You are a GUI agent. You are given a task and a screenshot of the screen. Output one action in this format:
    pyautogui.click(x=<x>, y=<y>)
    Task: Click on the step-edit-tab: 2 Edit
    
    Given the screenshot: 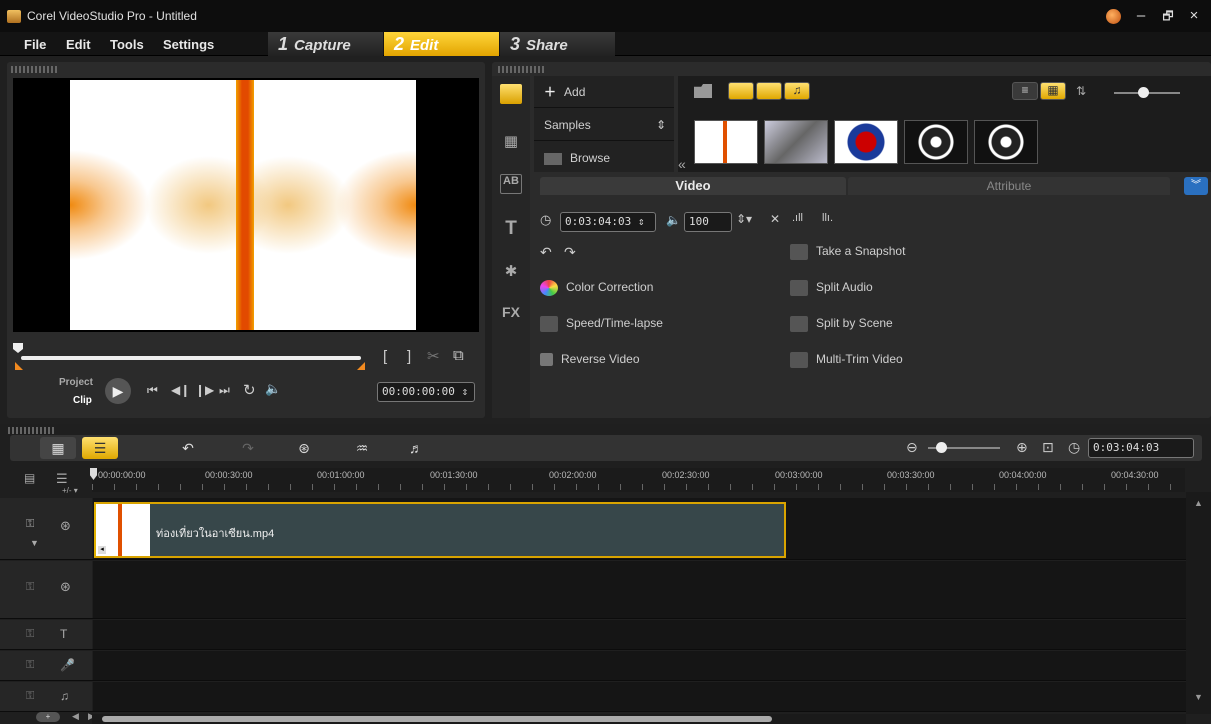 What is the action you would take?
    pyautogui.click(x=441, y=44)
    